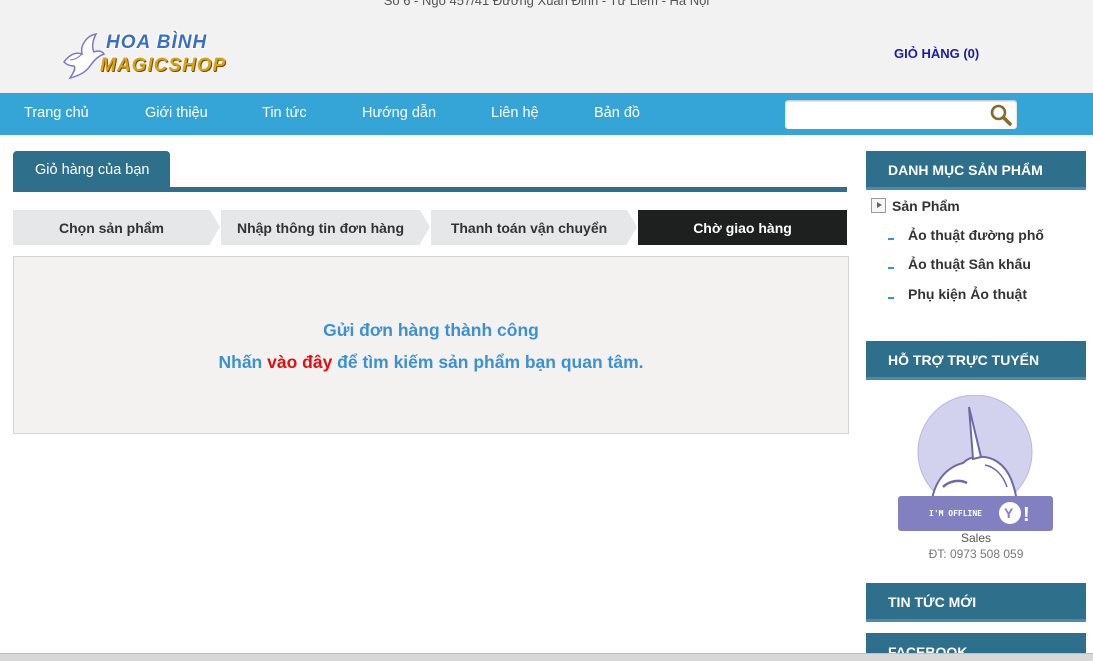  Describe the element at coordinates (965, 170) in the screenshot. I see `category-title-text: DANH MỤC SẢN PHẨM` at that location.